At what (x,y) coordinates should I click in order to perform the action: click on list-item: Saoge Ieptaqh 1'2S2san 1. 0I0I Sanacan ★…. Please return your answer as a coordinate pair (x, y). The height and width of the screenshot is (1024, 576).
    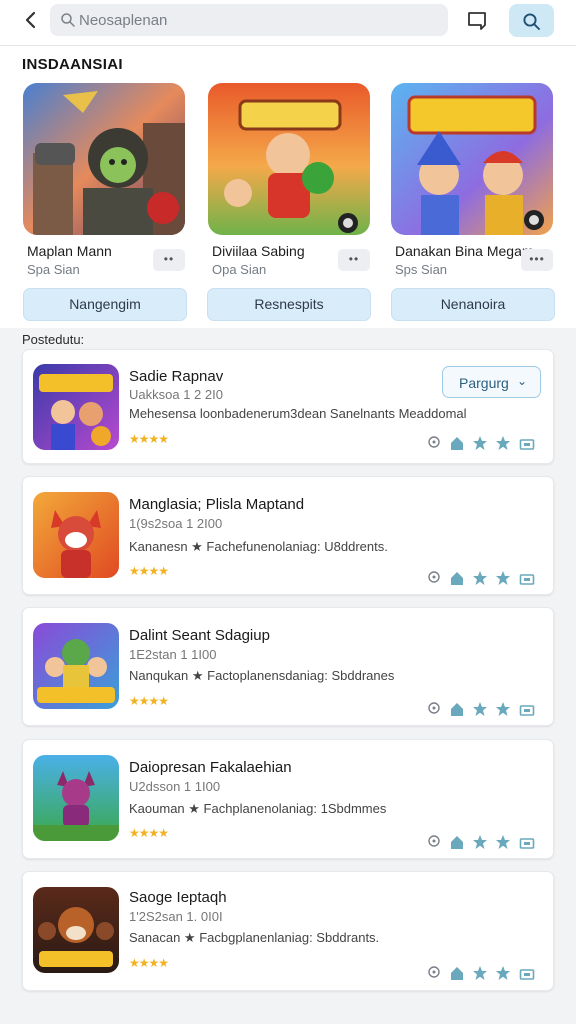
    Looking at the image, I should click on (288, 931).